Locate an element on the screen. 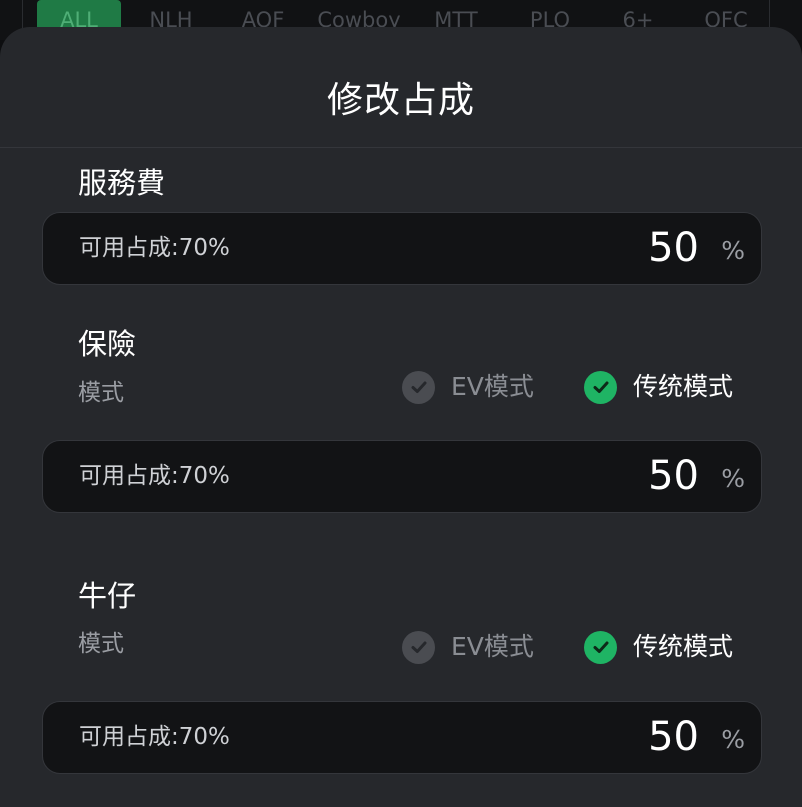 The image size is (802, 807). service-fee-title: 服務費 is located at coordinates (122, 183).